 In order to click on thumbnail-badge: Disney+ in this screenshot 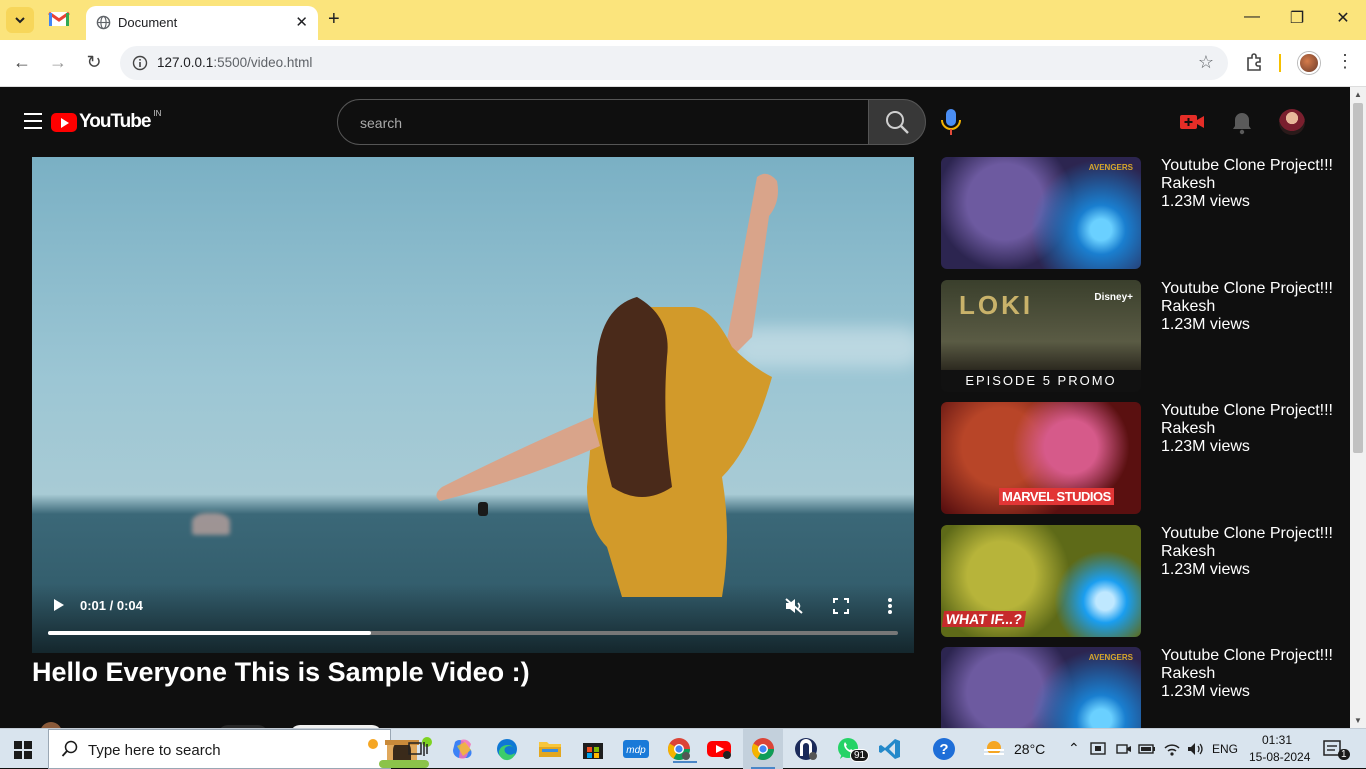, I will do `click(1113, 297)`.